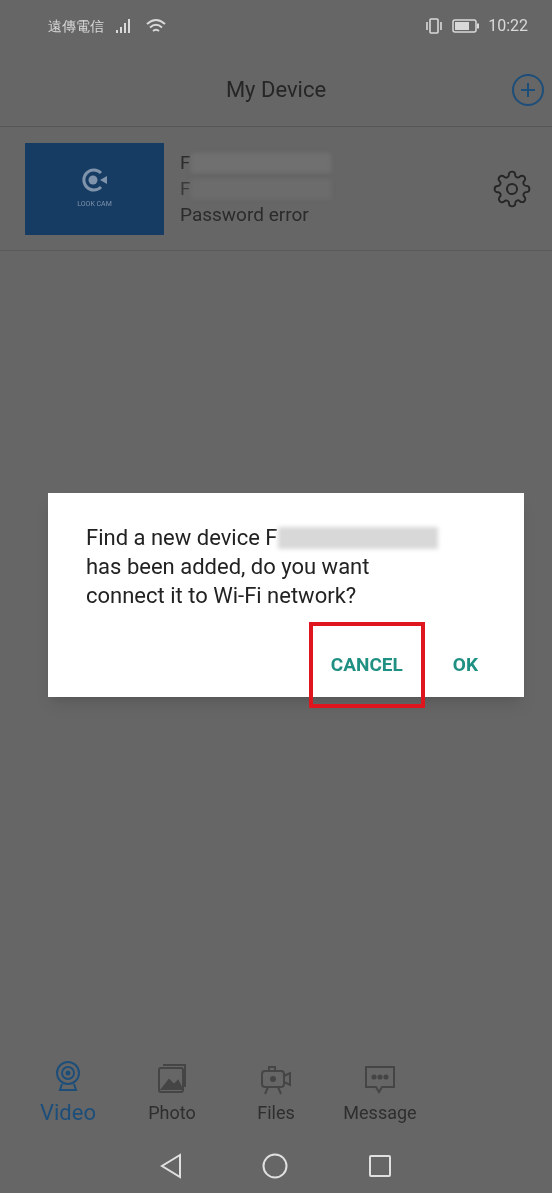 The height and width of the screenshot is (1193, 552). Describe the element at coordinates (228, 581) in the screenshot. I see `dialog-message: has been added, do you want connect it to Wi-Fi network?` at that location.